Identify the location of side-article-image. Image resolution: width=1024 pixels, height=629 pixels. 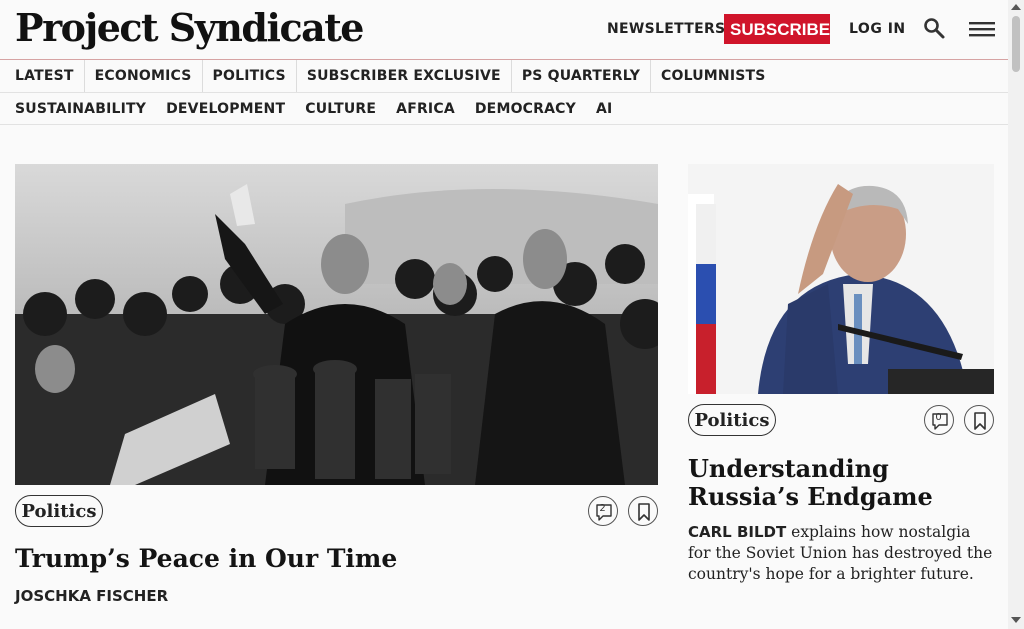
(841, 279).